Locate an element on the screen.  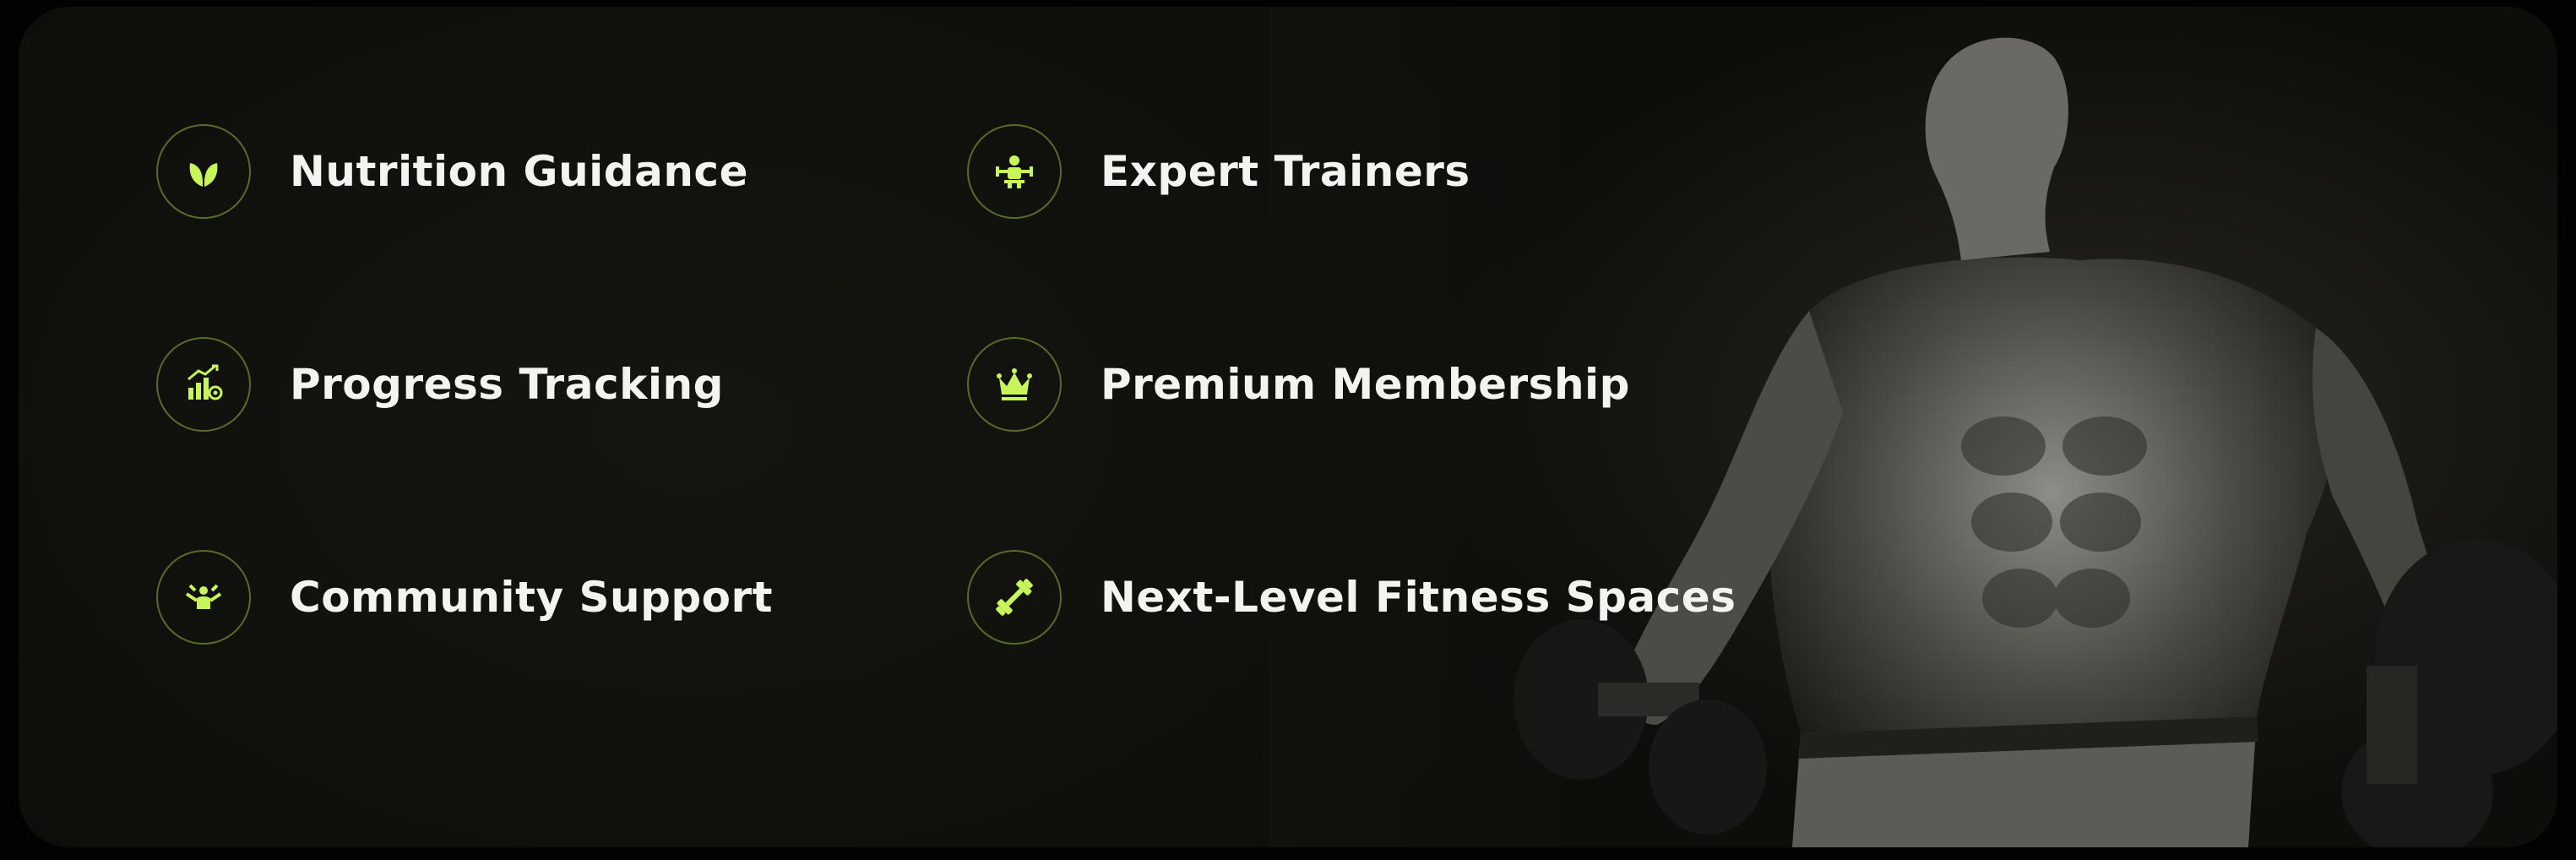
progress-chart-icon is located at coordinates (203, 384).